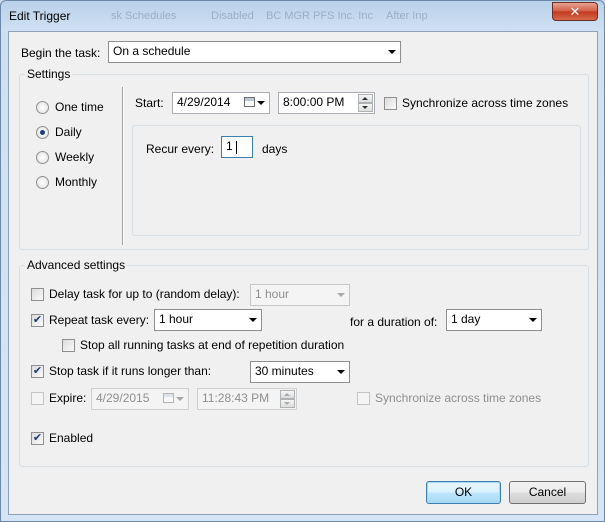 Image resolution: width=605 pixels, height=522 pixels. Describe the element at coordinates (42, 157) in the screenshot. I see `radio-weekly` at that location.